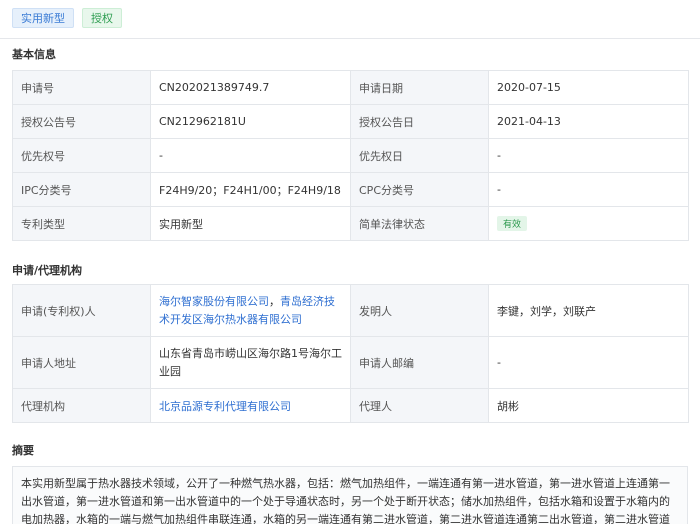 The height and width of the screenshot is (524, 700). Describe the element at coordinates (419, 155) in the screenshot. I see `priority-date-label: 优先权日` at that location.